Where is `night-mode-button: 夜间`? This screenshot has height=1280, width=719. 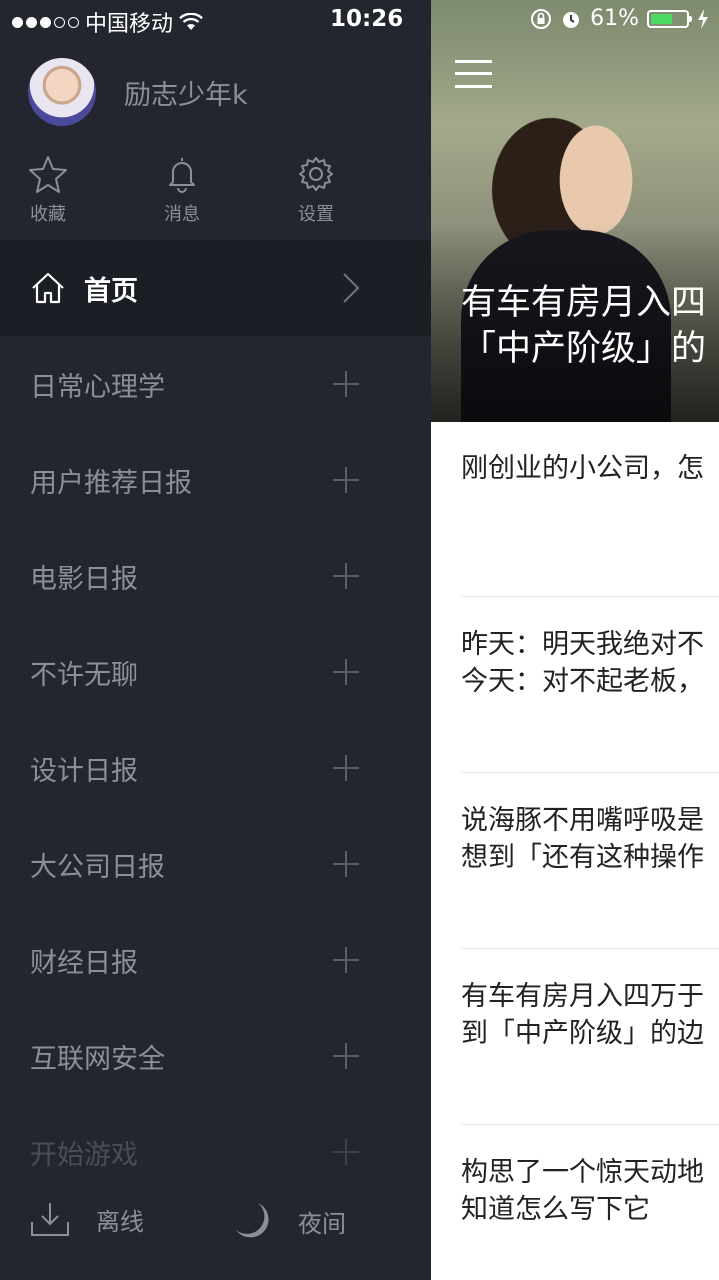 night-mode-button: 夜间 is located at coordinates (289, 1221).